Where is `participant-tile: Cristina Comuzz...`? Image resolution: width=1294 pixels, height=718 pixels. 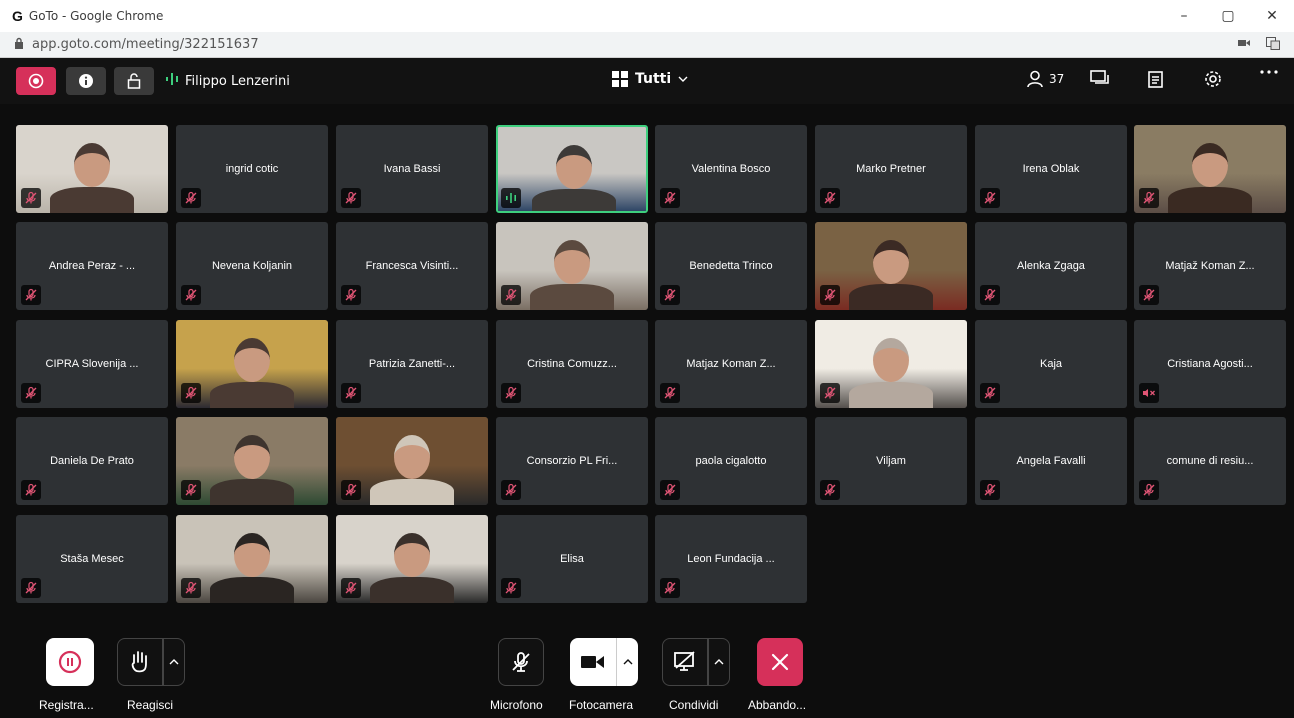 participant-tile: Cristina Comuzz... is located at coordinates (572, 364).